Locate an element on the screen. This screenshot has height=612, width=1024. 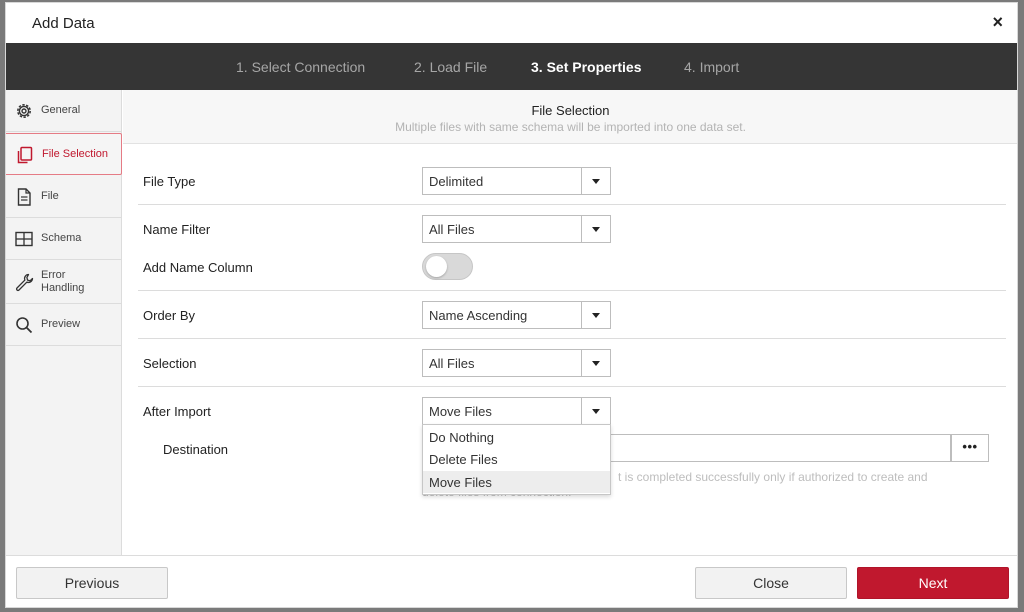
sidebar-item-label: File is located at coordinates (50, 196).